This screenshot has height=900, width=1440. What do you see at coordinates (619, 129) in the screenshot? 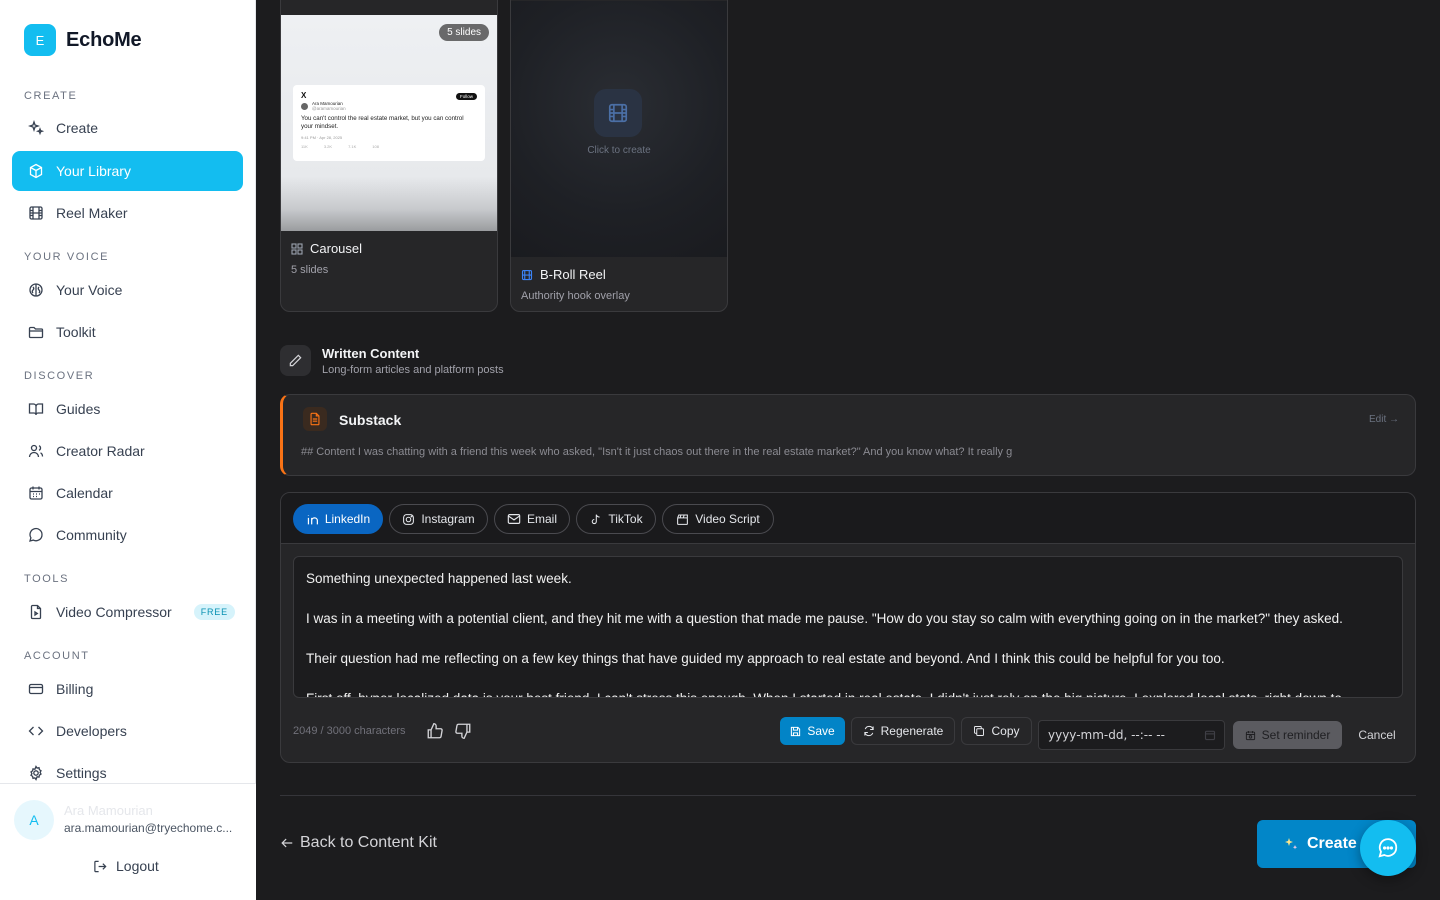
I see `broll-thumbnail: Click to create` at bounding box center [619, 129].